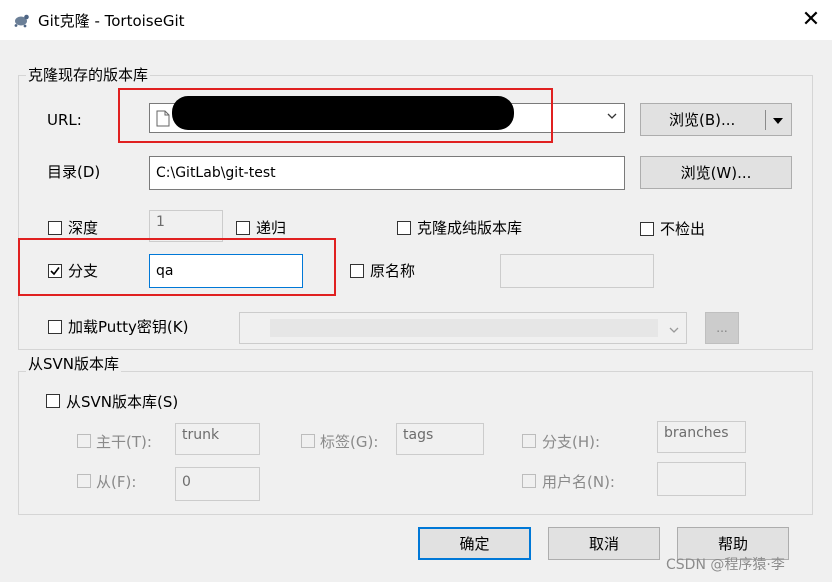 This screenshot has height=582, width=832. What do you see at coordinates (308, 441) in the screenshot?
I see `tags-checkbox` at bounding box center [308, 441].